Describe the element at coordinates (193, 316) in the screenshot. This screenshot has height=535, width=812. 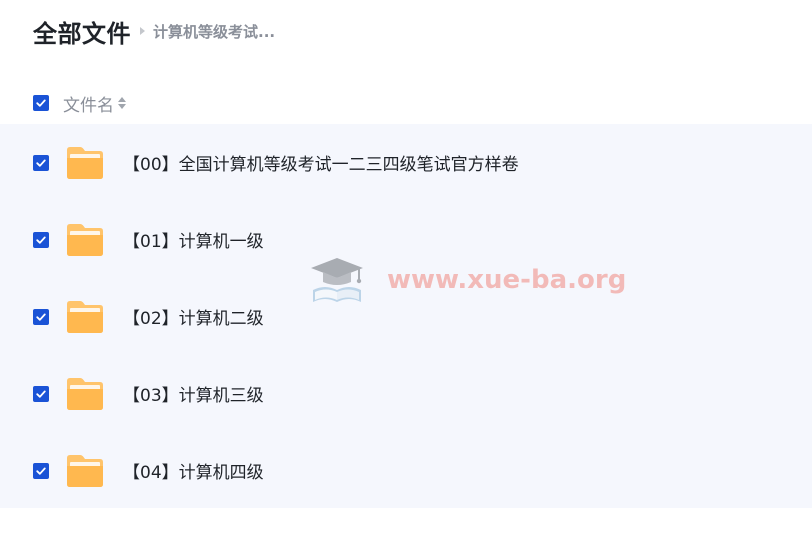
I see `file-name: 【02】计算机二级` at that location.